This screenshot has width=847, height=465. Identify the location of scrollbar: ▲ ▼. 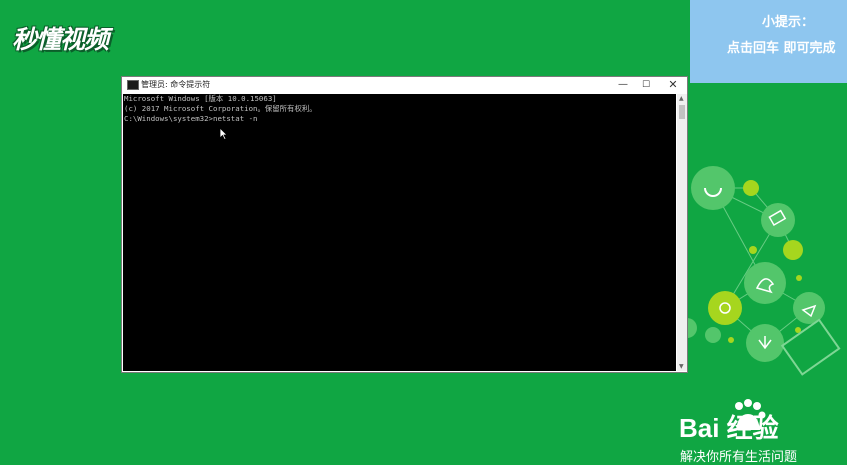
(682, 232).